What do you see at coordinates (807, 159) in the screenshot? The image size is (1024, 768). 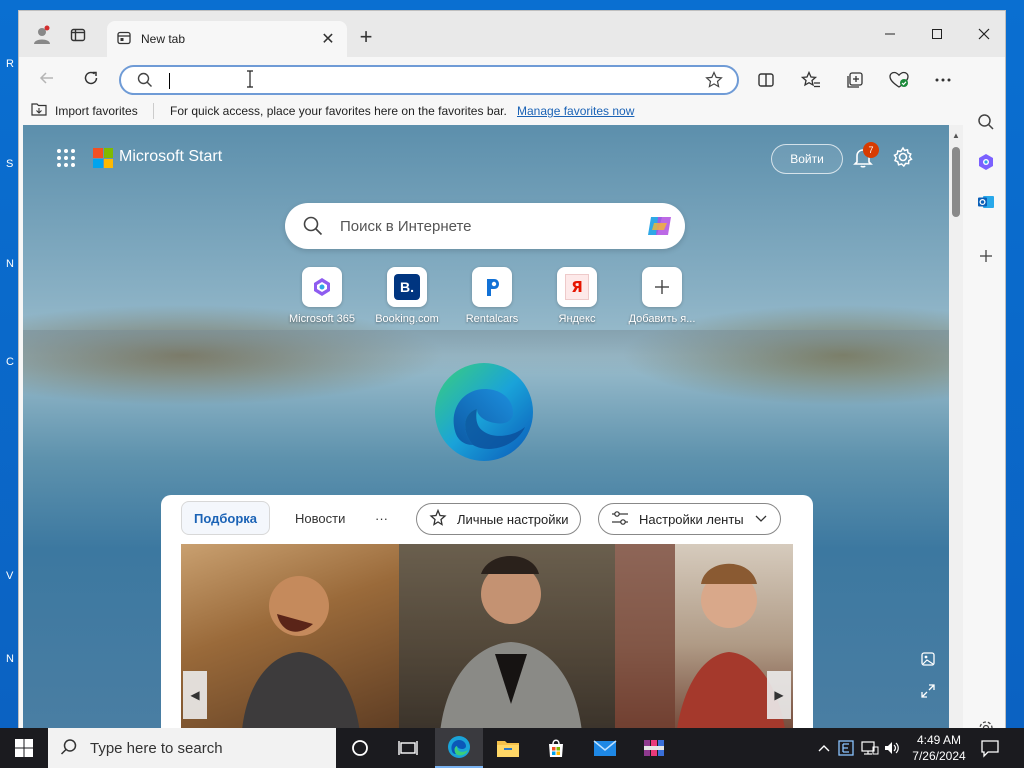 I see `sign-in-button: Войти` at bounding box center [807, 159].